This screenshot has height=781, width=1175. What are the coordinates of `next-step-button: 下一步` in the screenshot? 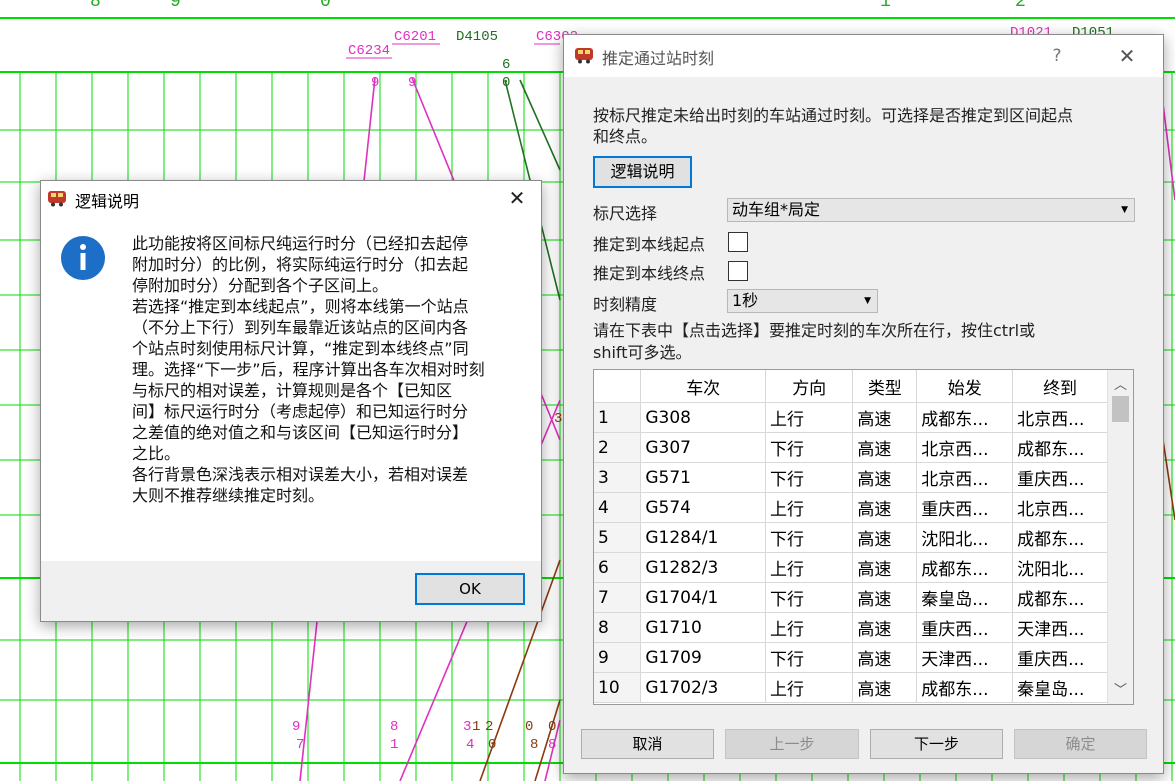 It's located at (936, 744).